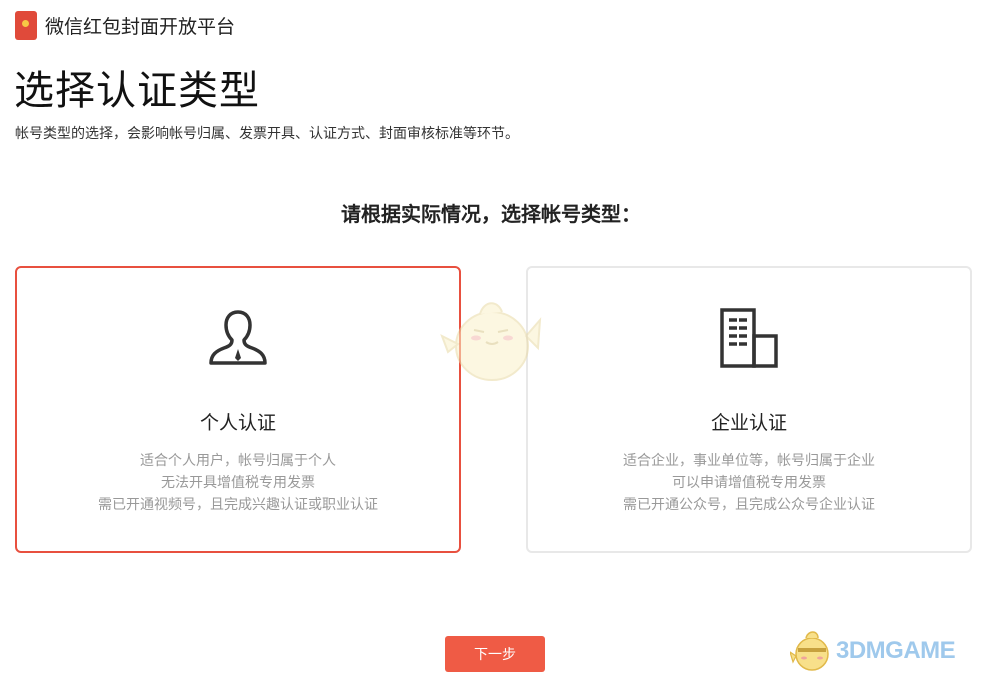 The width and height of the screenshot is (982, 681). What do you see at coordinates (896, 650) in the screenshot?
I see `watermark-text: 3DMGAME` at bounding box center [896, 650].